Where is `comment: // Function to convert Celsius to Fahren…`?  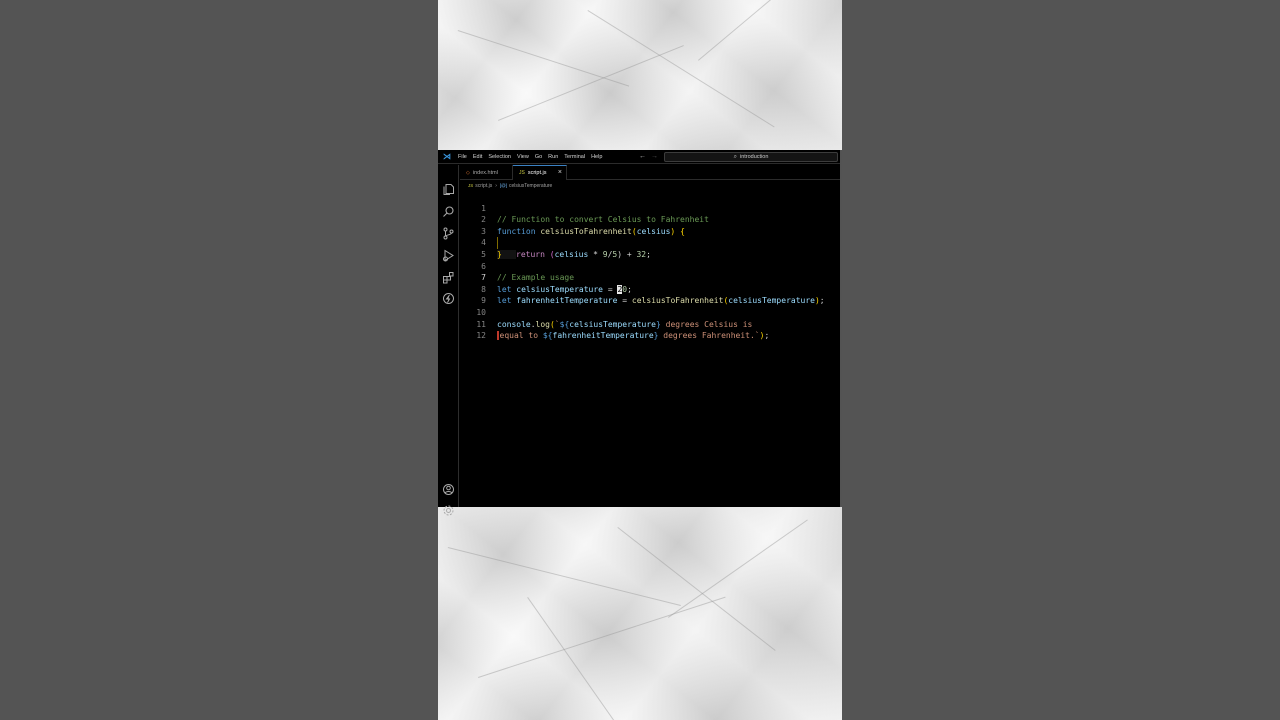 comment: // Function to convert Celsius to Fahren… is located at coordinates (603, 220).